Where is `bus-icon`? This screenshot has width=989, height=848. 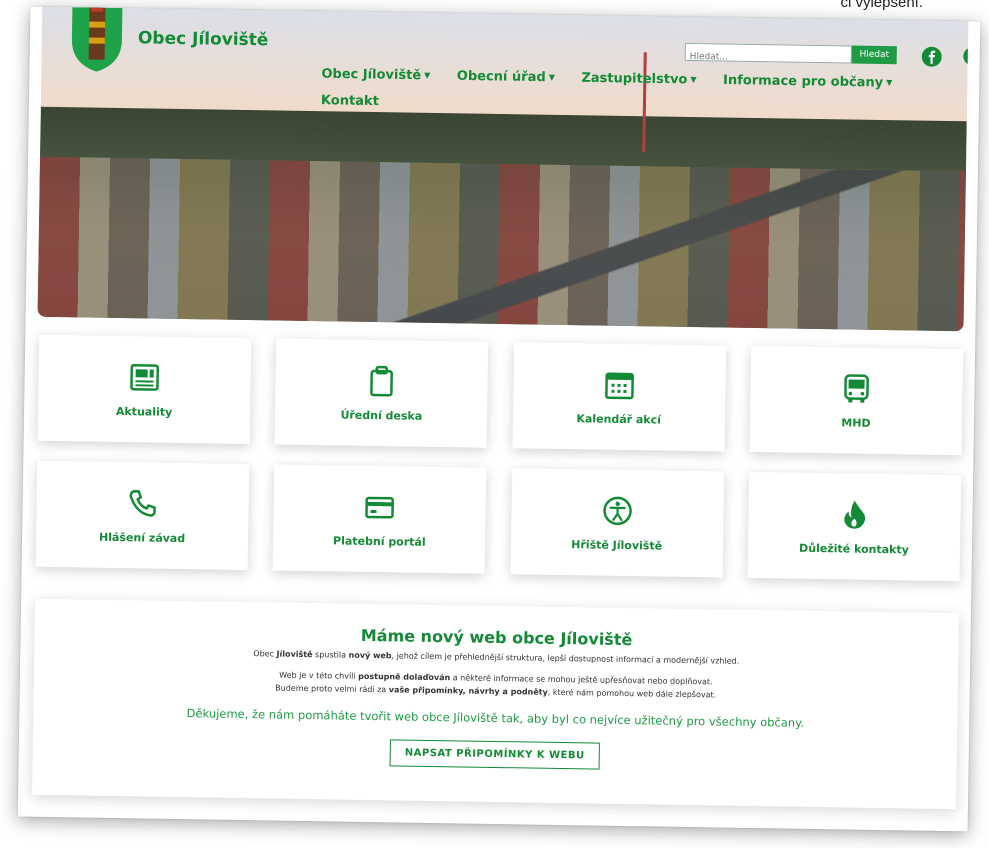
bus-icon is located at coordinates (856, 388).